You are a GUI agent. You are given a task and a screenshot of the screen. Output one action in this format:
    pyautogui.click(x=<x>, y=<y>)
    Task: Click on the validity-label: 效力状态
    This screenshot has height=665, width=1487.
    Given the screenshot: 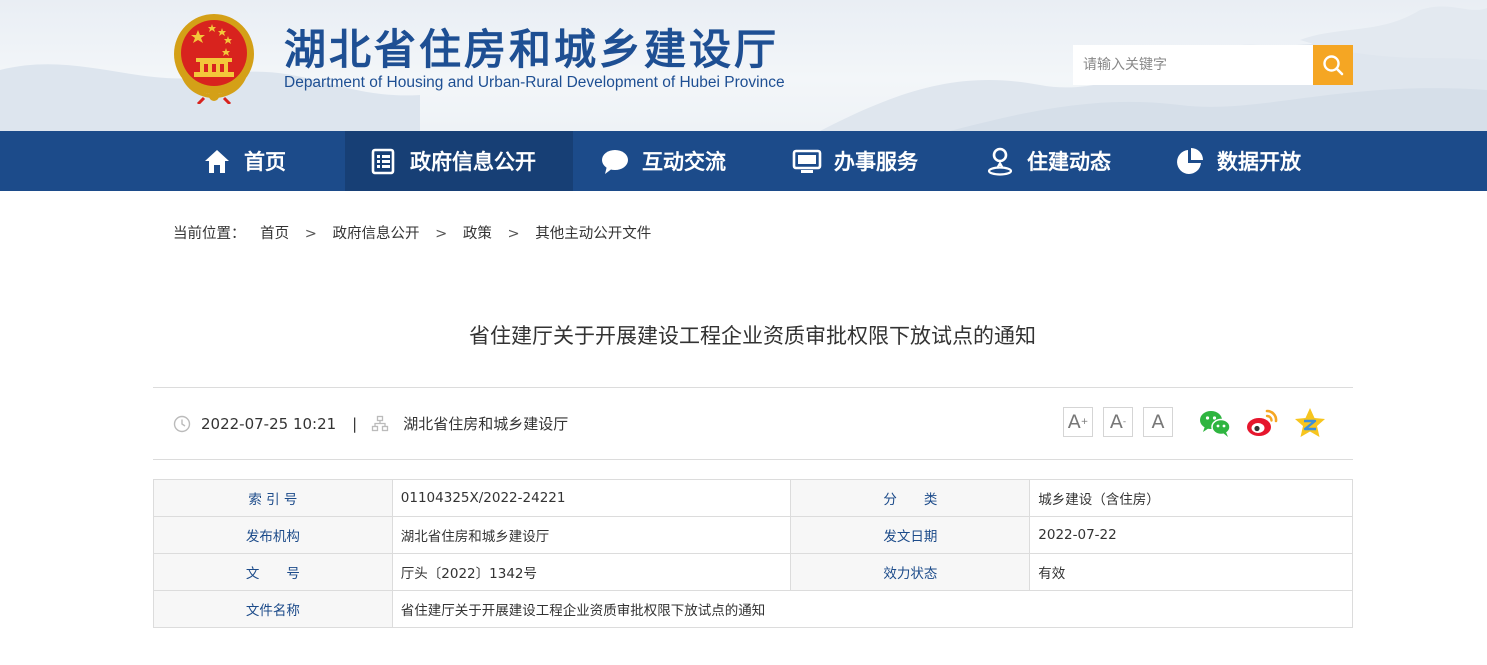 What is the action you would take?
    pyautogui.click(x=910, y=572)
    